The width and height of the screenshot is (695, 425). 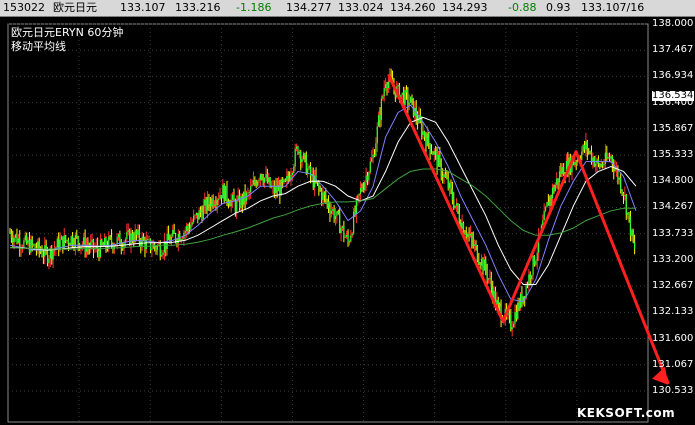 I want to click on indicator-label: 移动平均线, so click(x=38, y=46).